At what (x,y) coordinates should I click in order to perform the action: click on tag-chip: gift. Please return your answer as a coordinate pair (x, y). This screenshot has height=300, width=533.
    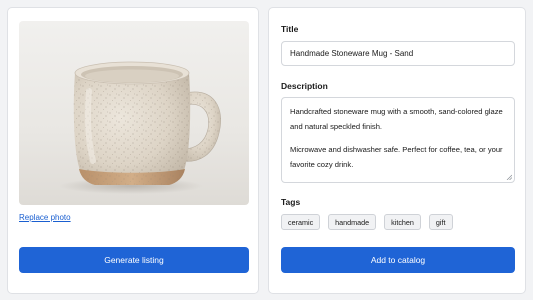
    Looking at the image, I should click on (440, 222).